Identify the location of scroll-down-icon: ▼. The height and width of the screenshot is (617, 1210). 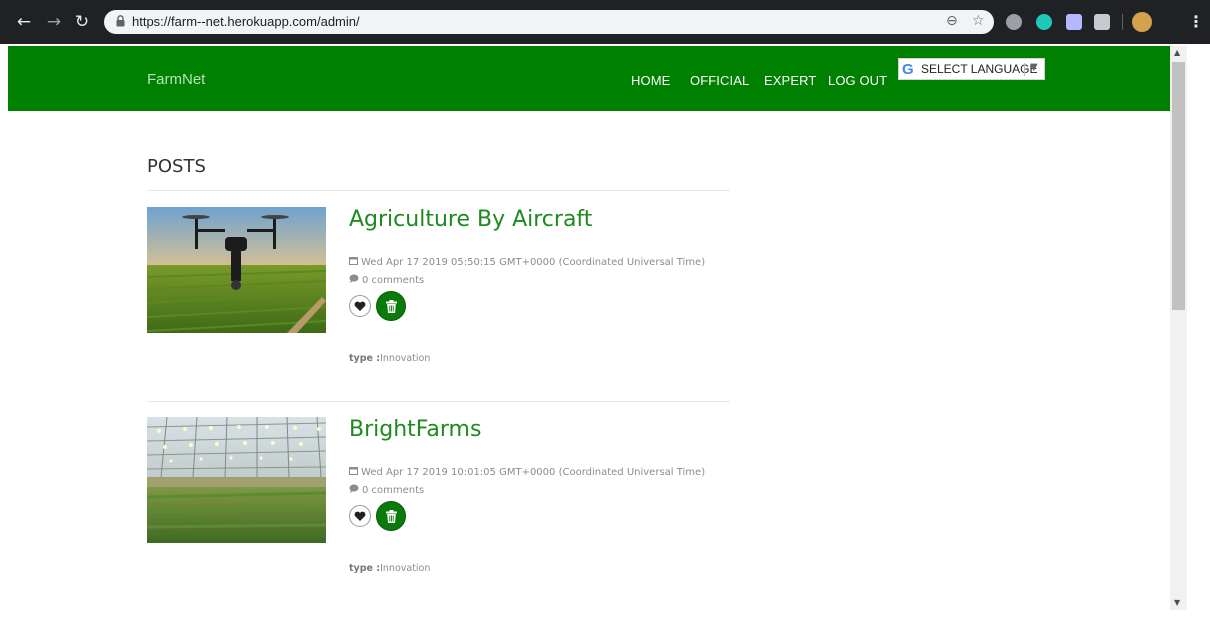
(1177, 602).